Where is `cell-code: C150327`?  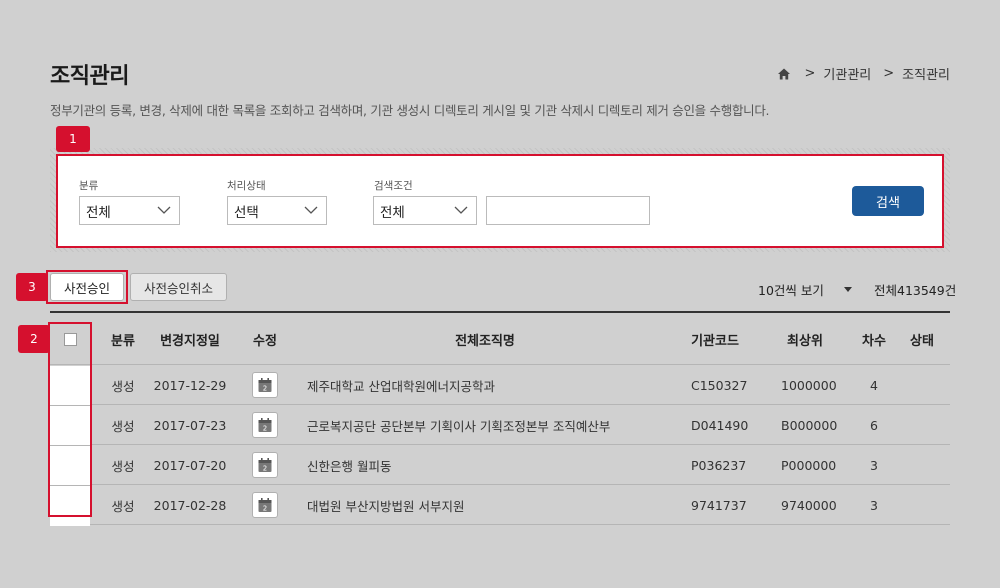 cell-code: C150327 is located at coordinates (719, 385).